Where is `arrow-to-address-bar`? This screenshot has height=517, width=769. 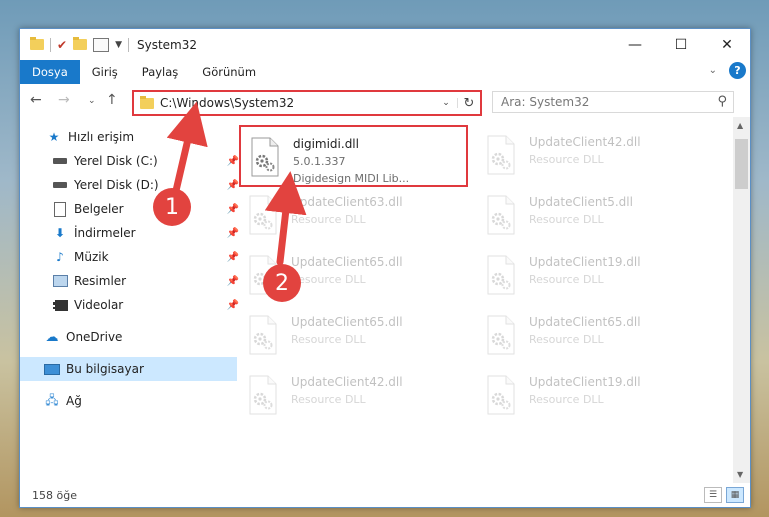 arrow-to-address-bar is located at coordinates (187, 150).